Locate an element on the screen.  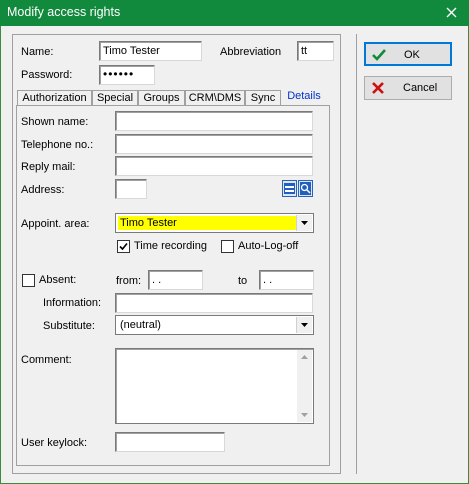
tab-crm-dms: CRM\DMS is located at coordinates (215, 98).